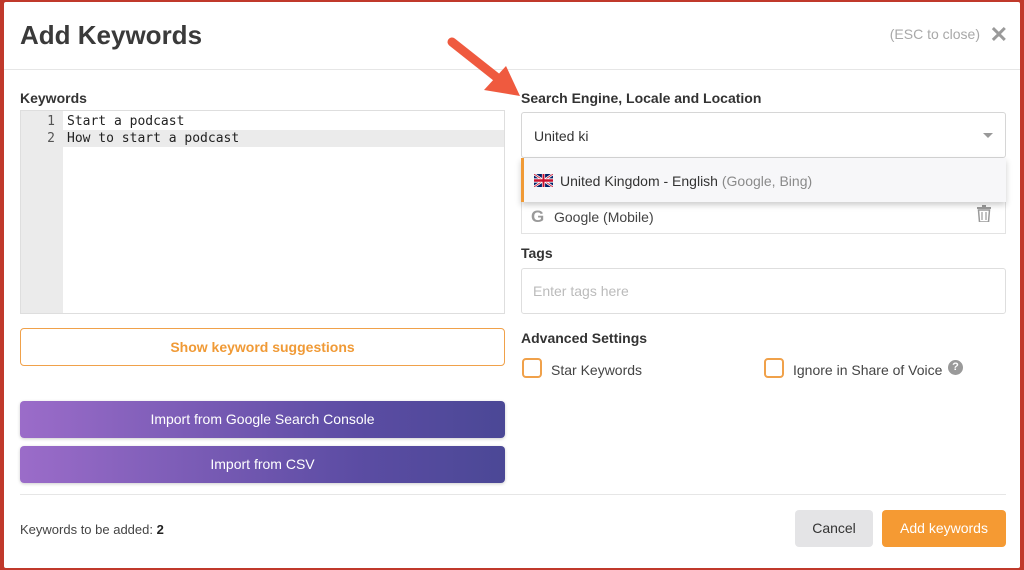 This screenshot has height=570, width=1024. I want to click on import-gsc-button: Import from Google Search Console, so click(262, 419).